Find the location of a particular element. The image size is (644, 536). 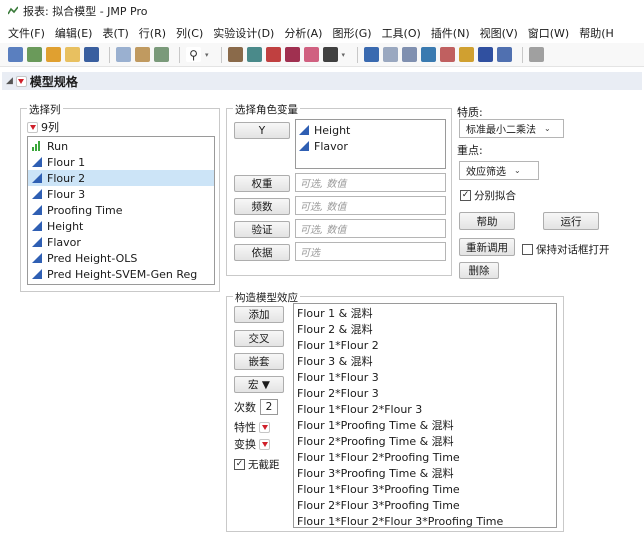

list-item: Pred Height-SVEM-Gen Reg is located at coordinates (121, 274).